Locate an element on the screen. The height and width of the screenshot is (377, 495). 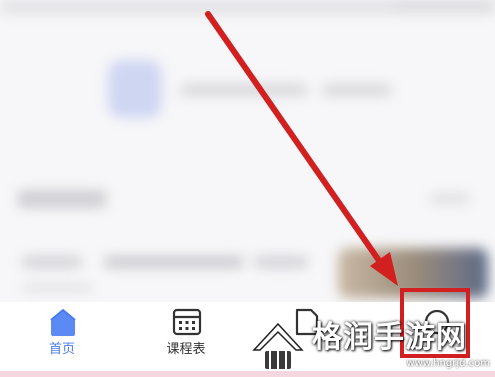
section-title-blurred is located at coordinates (62, 199).